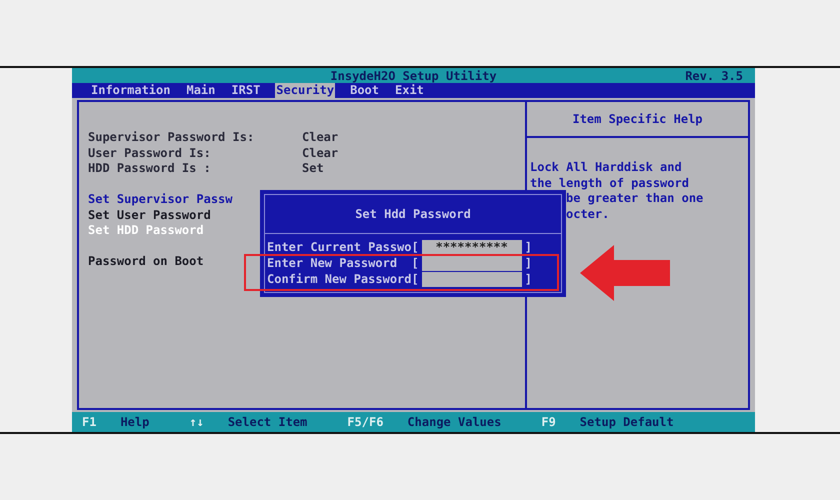  Describe the element at coordinates (160, 199) in the screenshot. I see `menu-item: Set Supervisor Passw` at that location.